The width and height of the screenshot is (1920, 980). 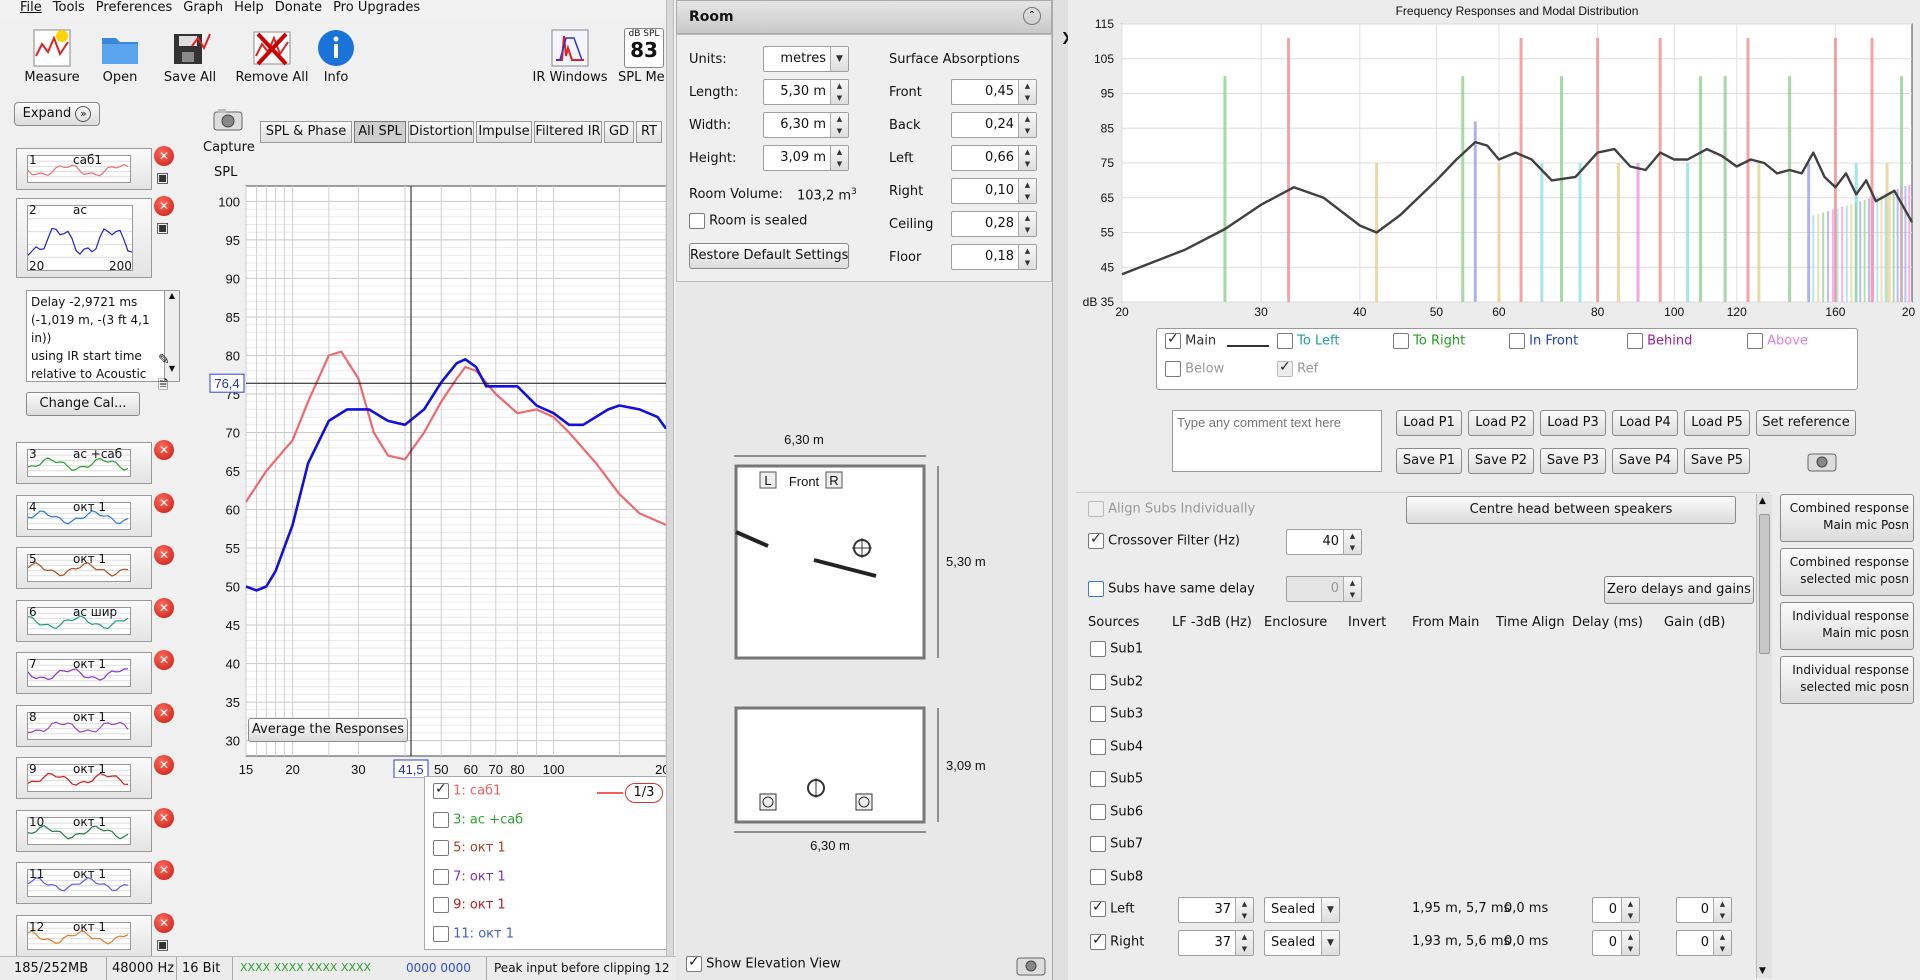 I want to click on restore-defaults-button: Restore Default Settings, so click(x=769, y=256).